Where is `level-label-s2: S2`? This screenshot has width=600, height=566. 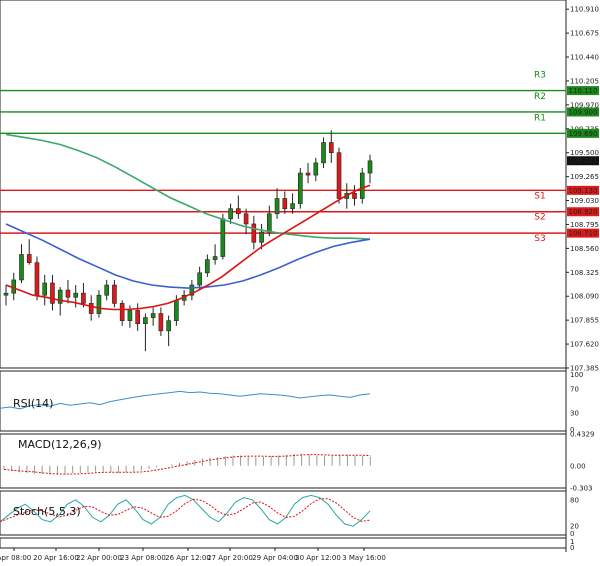
level-label-s2: S2 is located at coordinates (539, 218).